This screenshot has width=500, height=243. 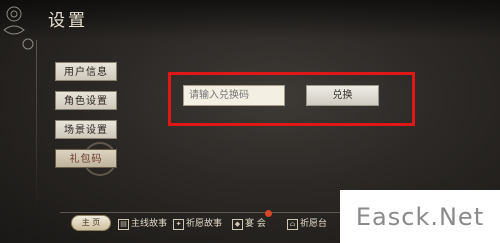 I want to click on nav-label: 祈愿故事, so click(x=204, y=224).